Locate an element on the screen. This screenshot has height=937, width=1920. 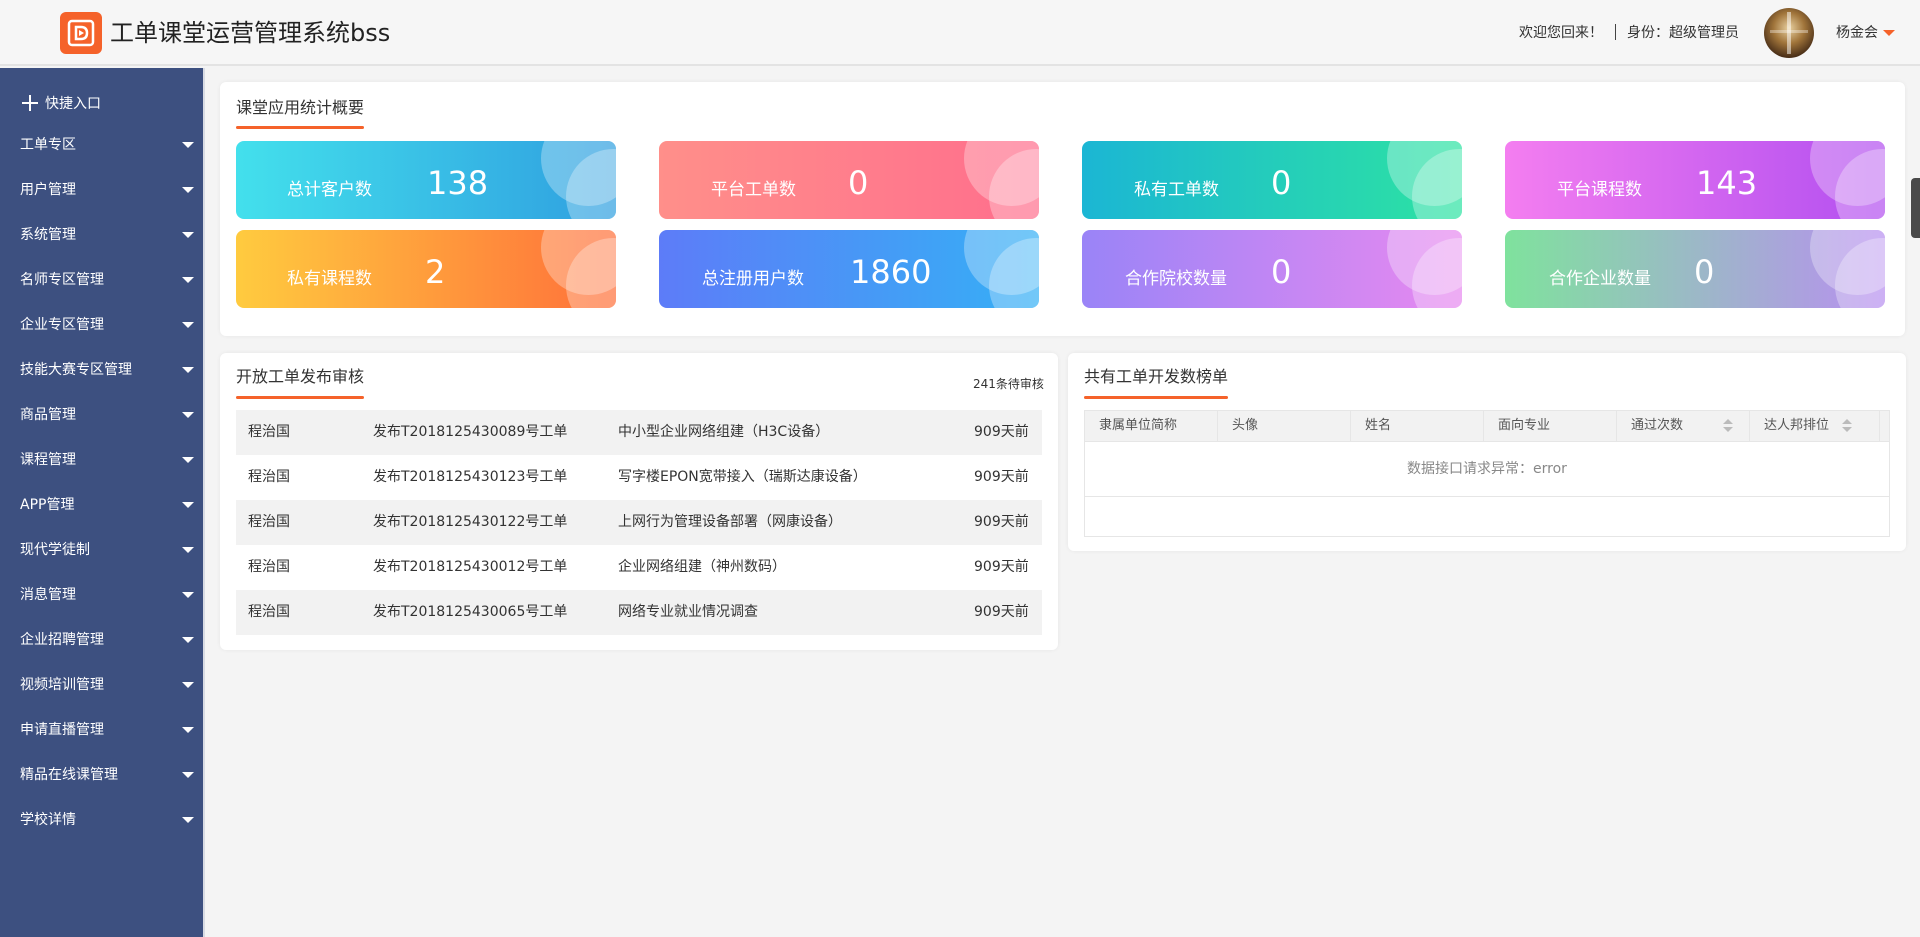
sidebar-item-workorder: 工单专区 is located at coordinates (101, 155).